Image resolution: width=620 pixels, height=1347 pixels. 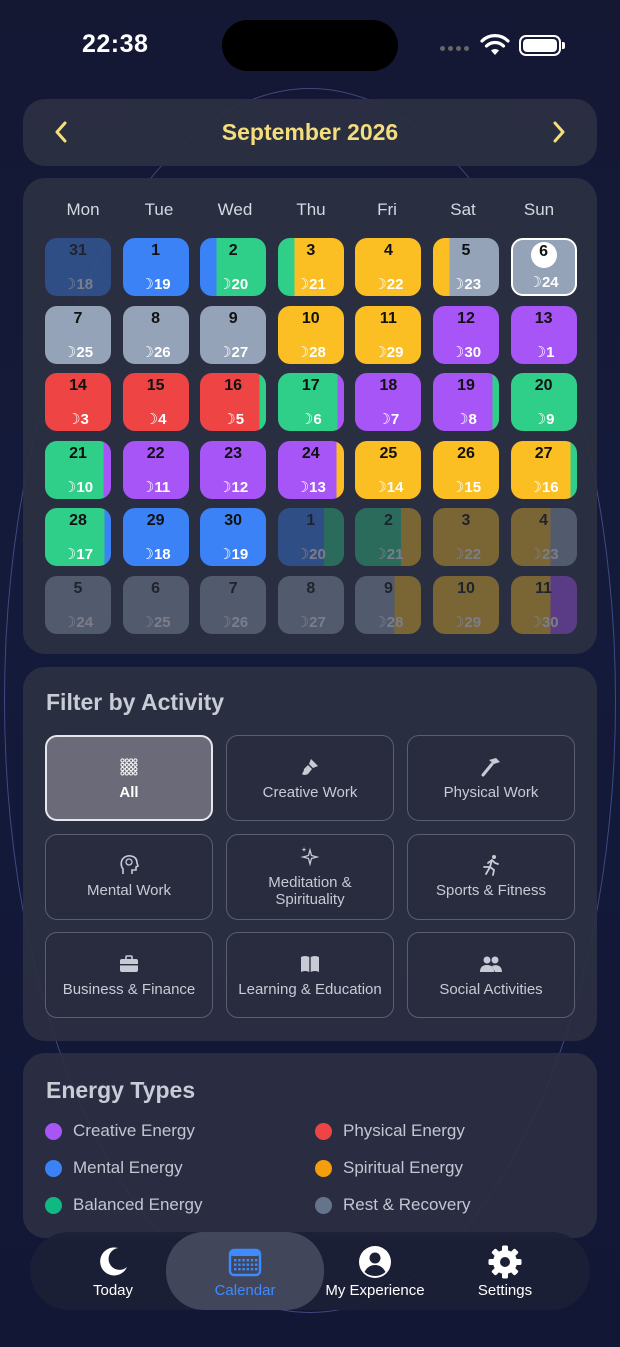 What do you see at coordinates (505, 1271) in the screenshot?
I see `tab-settings: Settings` at bounding box center [505, 1271].